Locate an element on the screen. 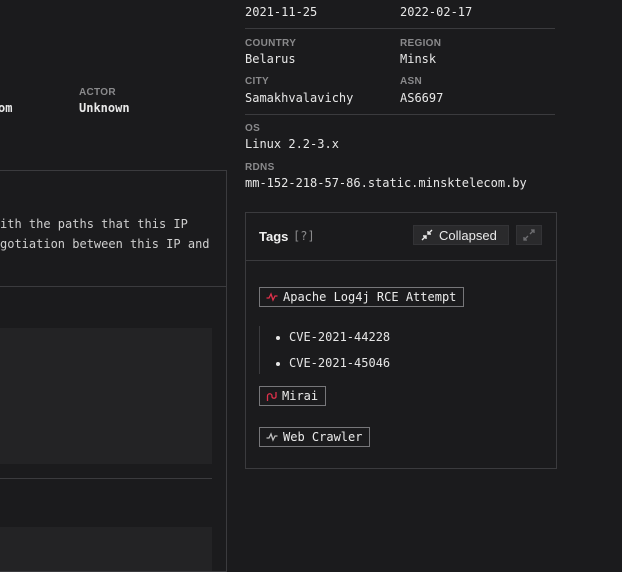 The height and width of the screenshot is (572, 622). tag-label: Mirai is located at coordinates (300, 396).